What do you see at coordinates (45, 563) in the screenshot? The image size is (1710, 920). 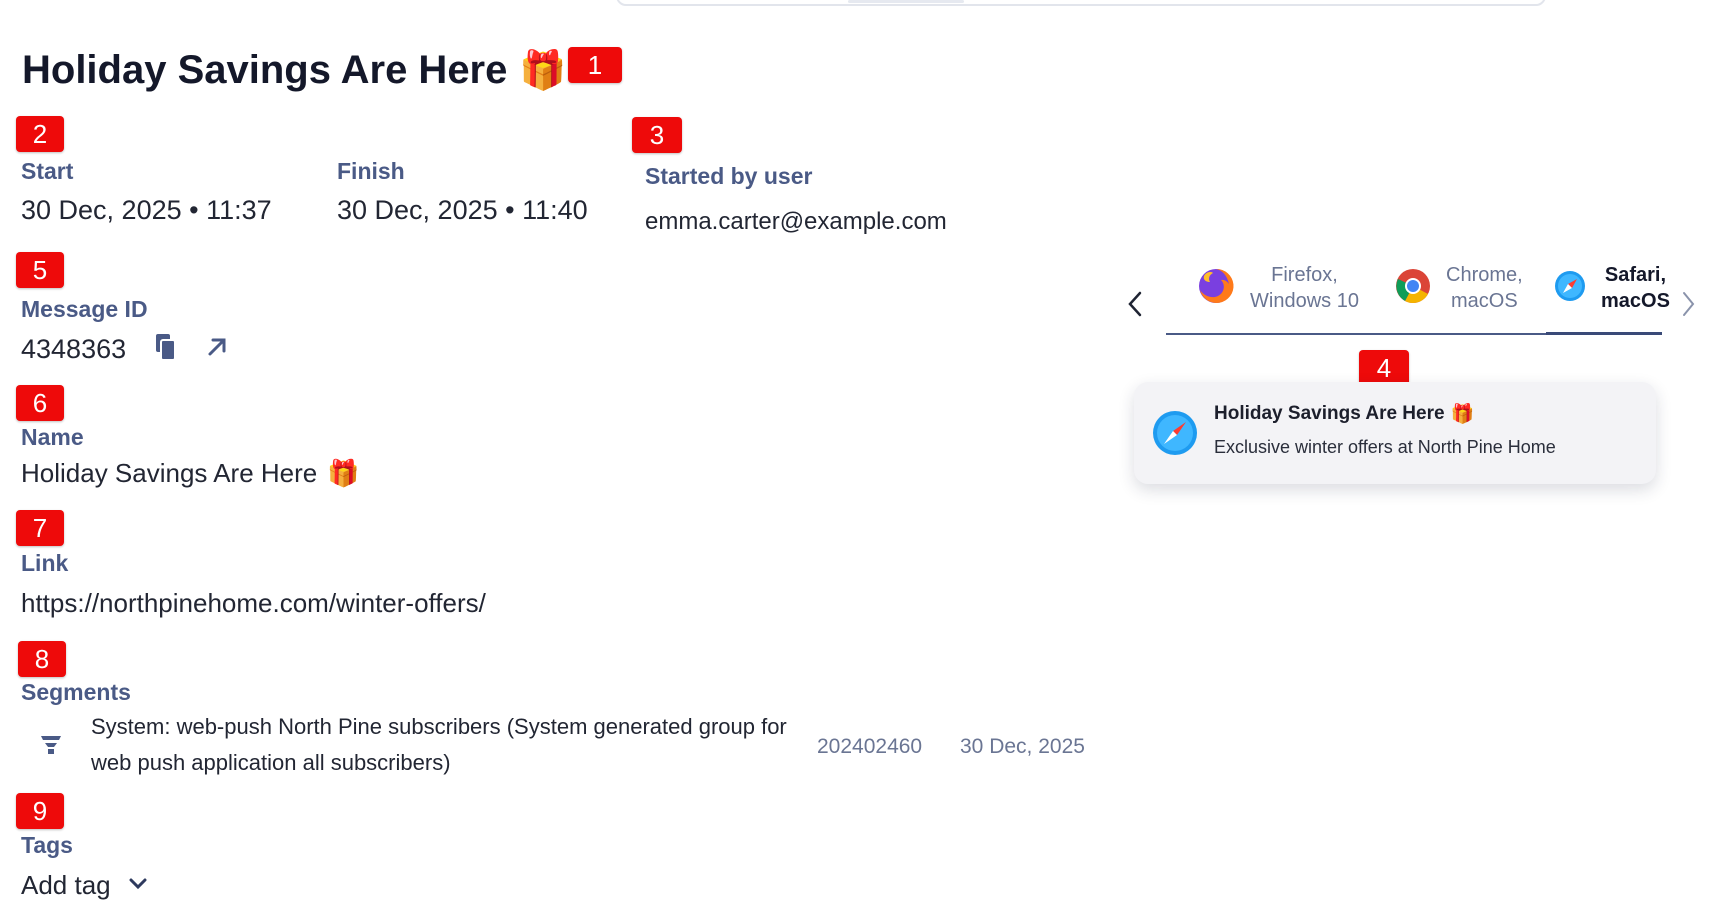 I see `link-label: Link` at bounding box center [45, 563].